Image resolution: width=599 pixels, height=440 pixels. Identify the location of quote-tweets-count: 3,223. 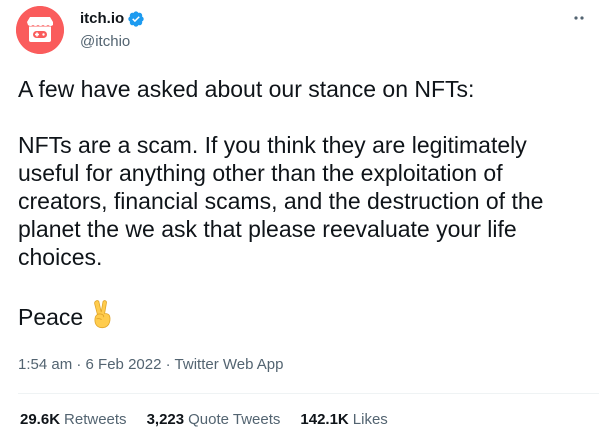
(165, 419).